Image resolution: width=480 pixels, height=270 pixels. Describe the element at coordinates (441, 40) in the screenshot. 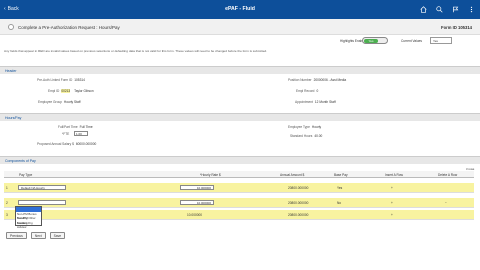

I see `current-values-select: Yes` at that location.